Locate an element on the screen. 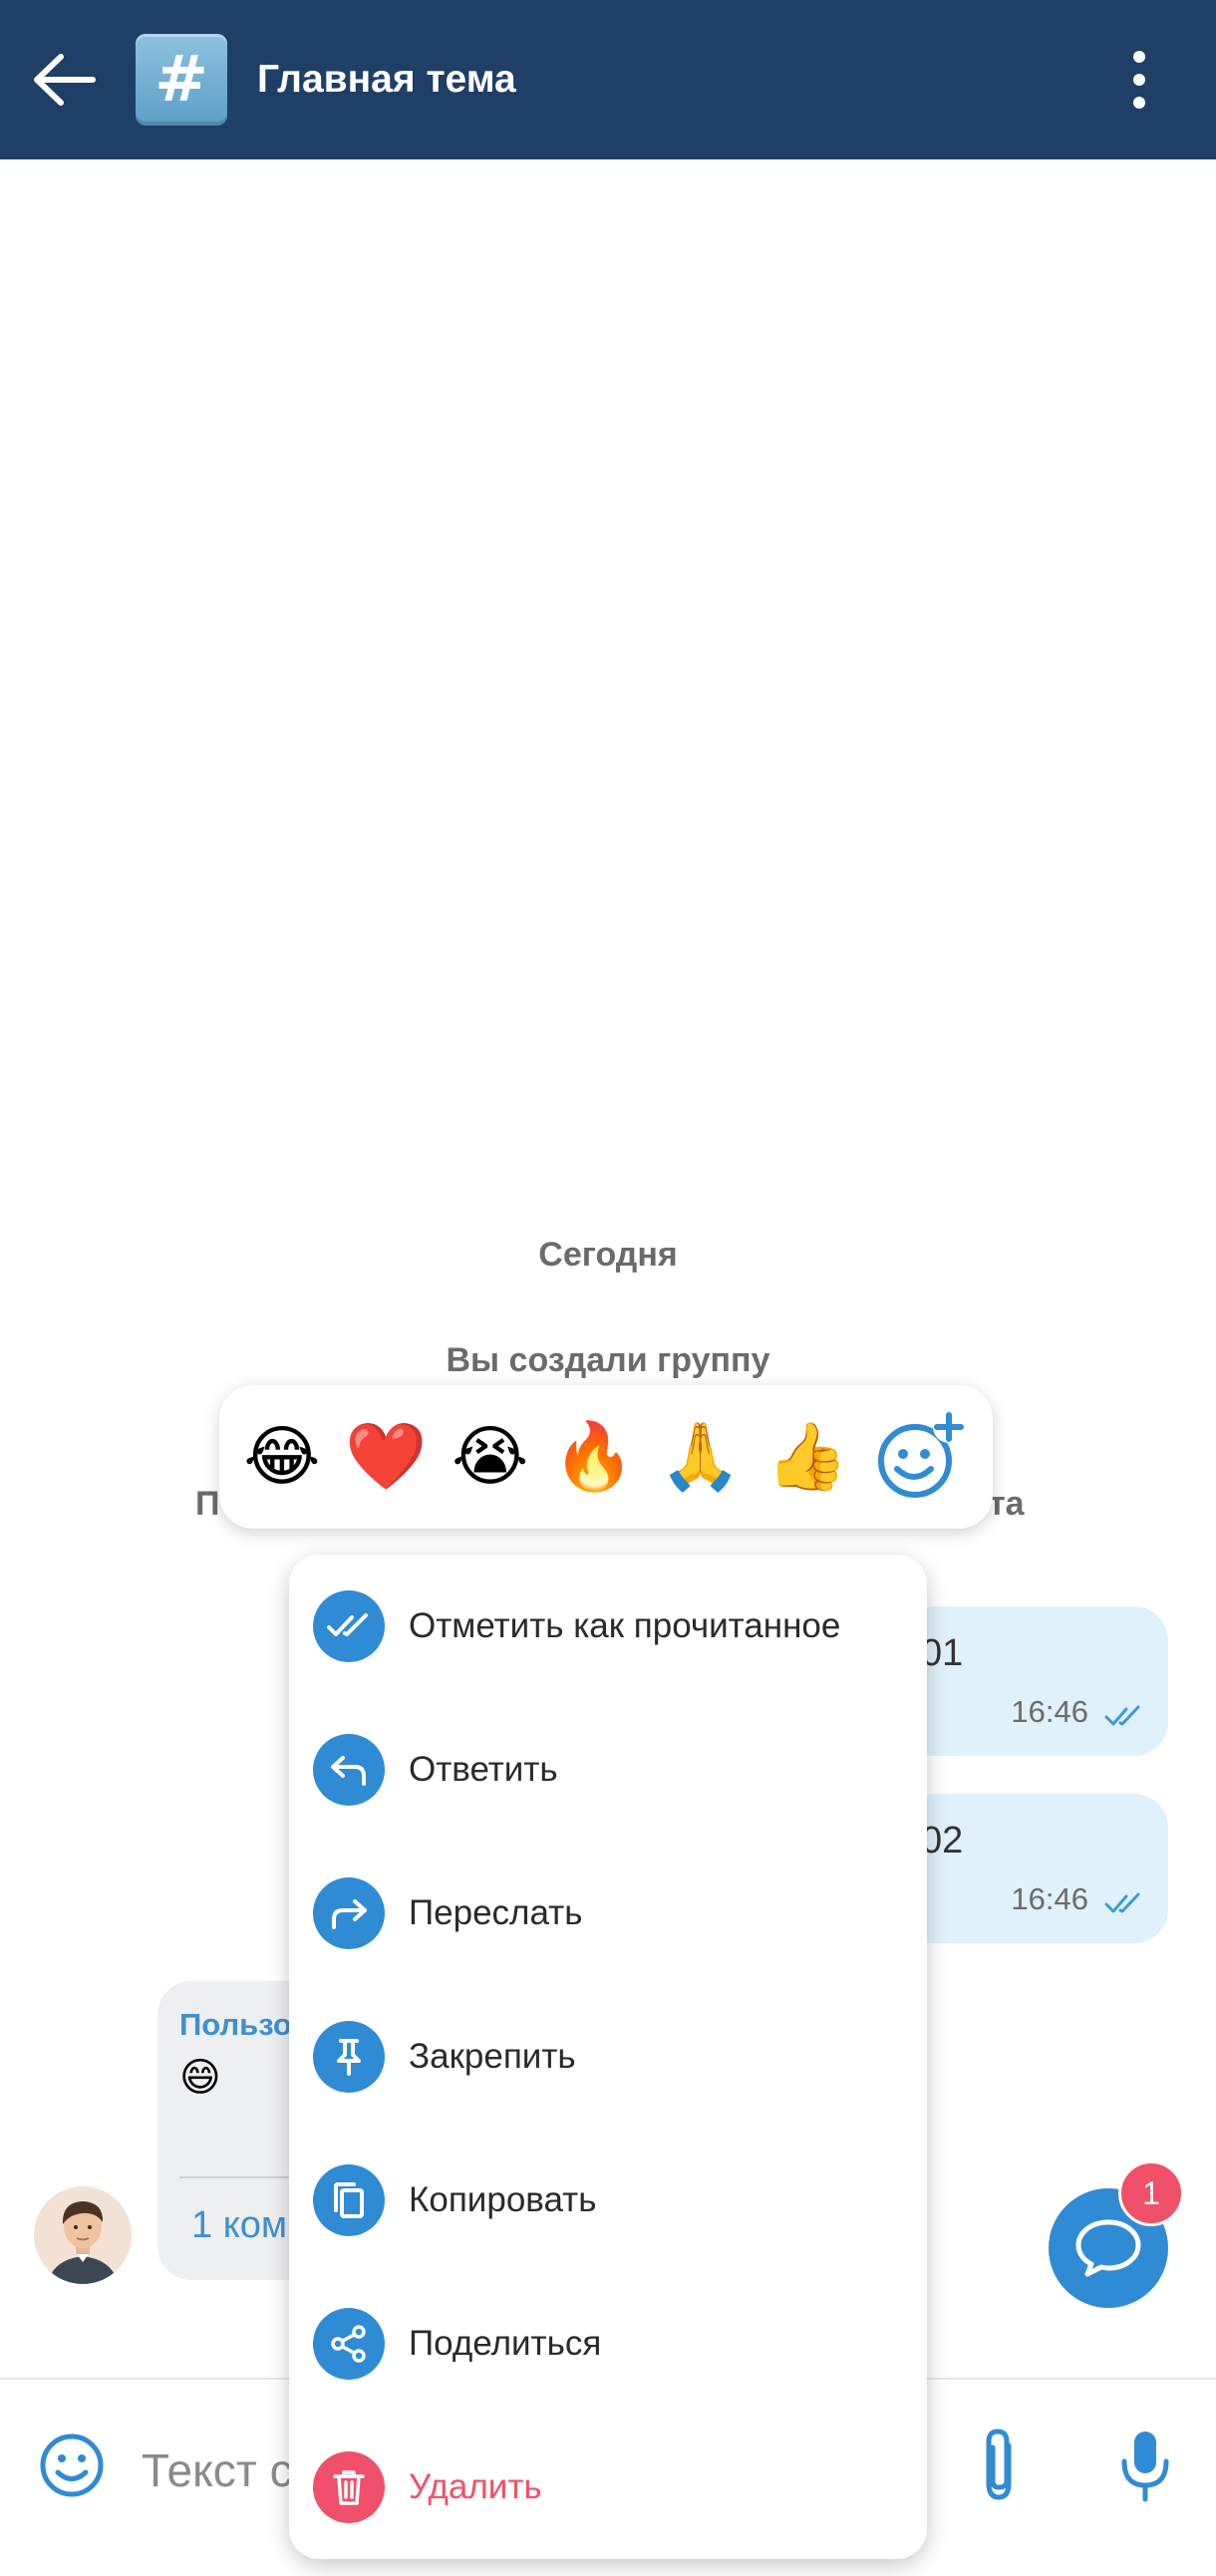 The image size is (1216, 2576). menu-item-label: Закрепить is located at coordinates (493, 2056).